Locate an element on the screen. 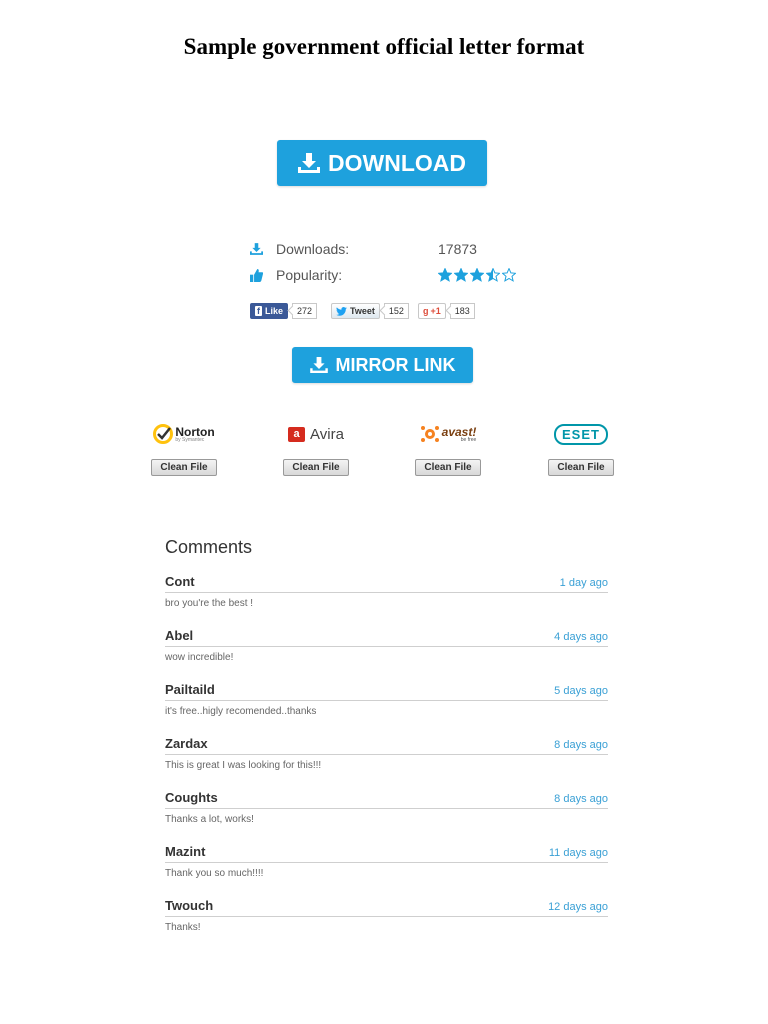  norton-clean-file-button: Clean File is located at coordinates (184, 467).